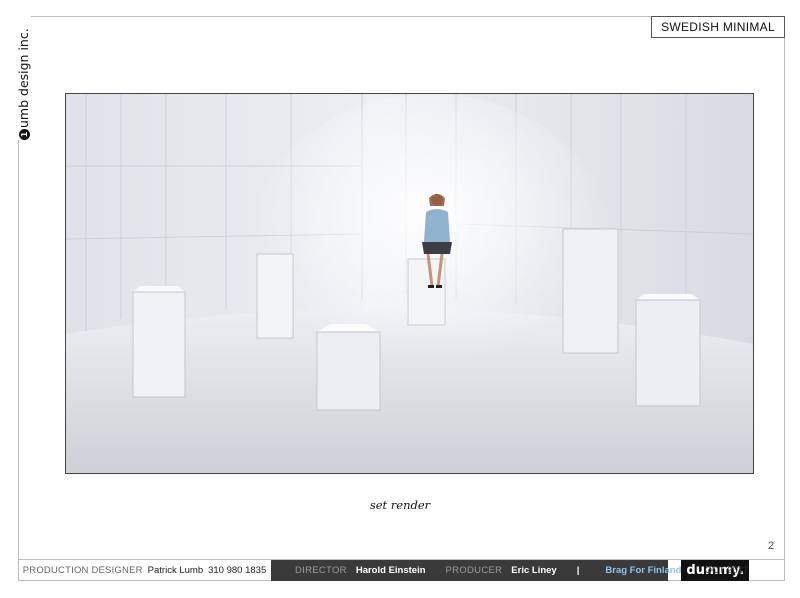 This screenshot has height=598, width=800. I want to click on image-caption: set render, so click(400, 505).